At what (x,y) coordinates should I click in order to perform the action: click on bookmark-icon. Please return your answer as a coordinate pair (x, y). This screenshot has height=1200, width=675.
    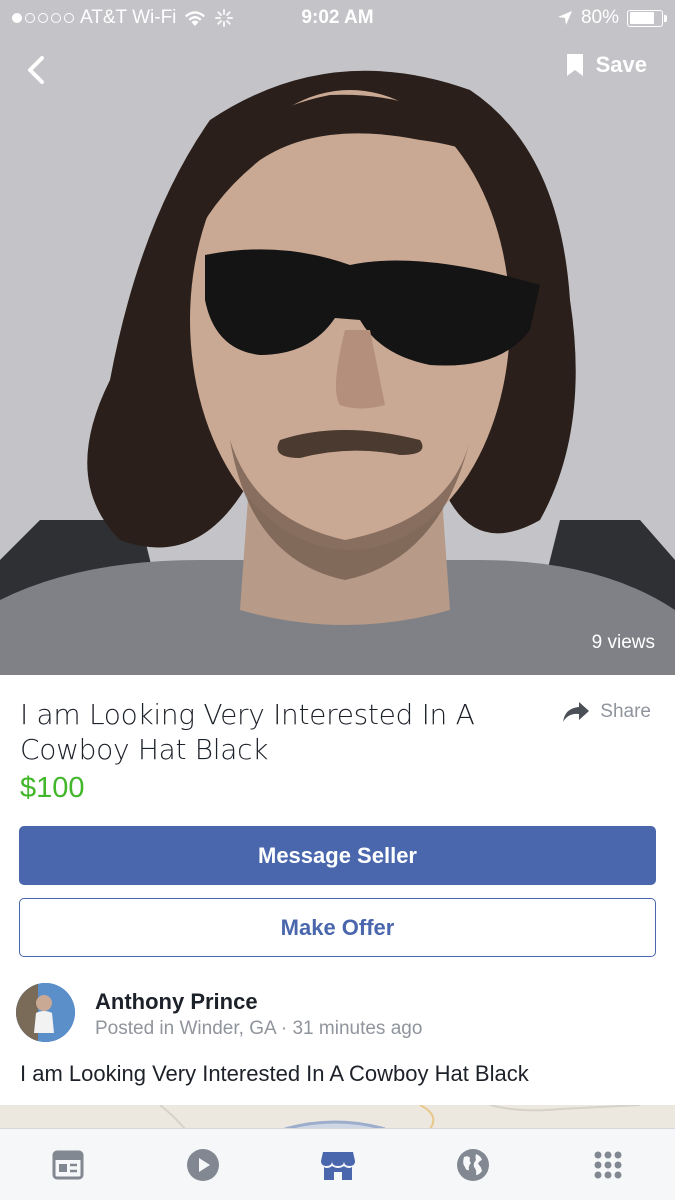
    Looking at the image, I should click on (574, 65).